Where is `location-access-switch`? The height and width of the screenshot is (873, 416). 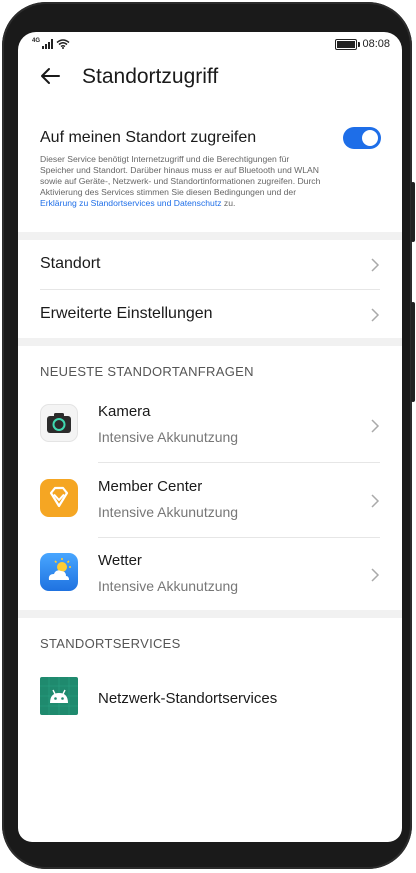
location-access-switch is located at coordinates (362, 138).